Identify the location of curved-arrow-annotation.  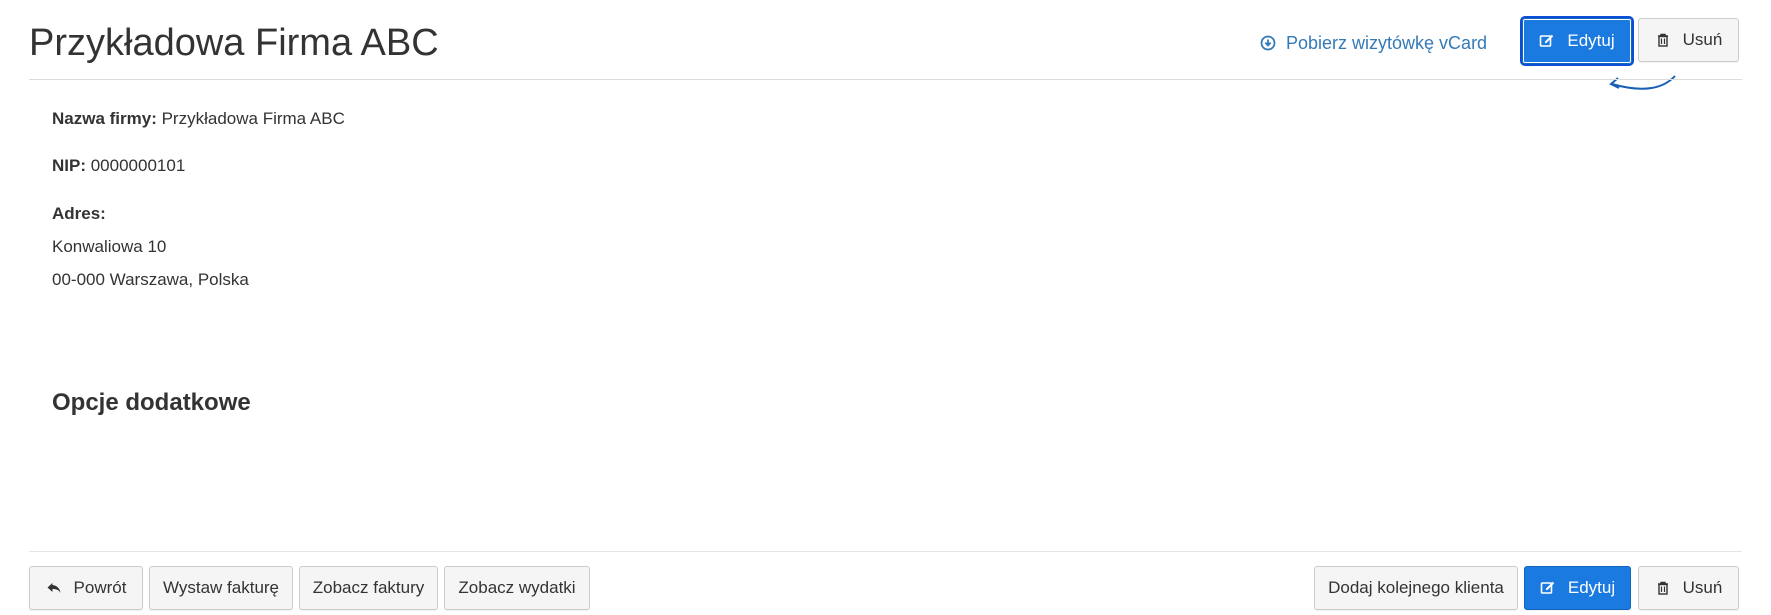
(1642, 82).